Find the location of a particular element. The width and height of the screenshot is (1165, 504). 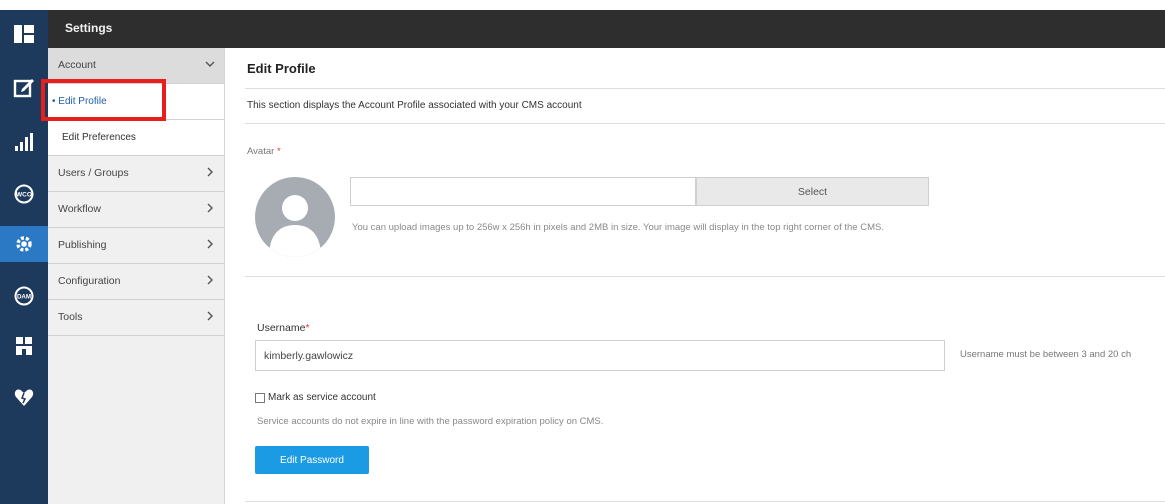

dam-icon-text: DAM is located at coordinates (24, 297).